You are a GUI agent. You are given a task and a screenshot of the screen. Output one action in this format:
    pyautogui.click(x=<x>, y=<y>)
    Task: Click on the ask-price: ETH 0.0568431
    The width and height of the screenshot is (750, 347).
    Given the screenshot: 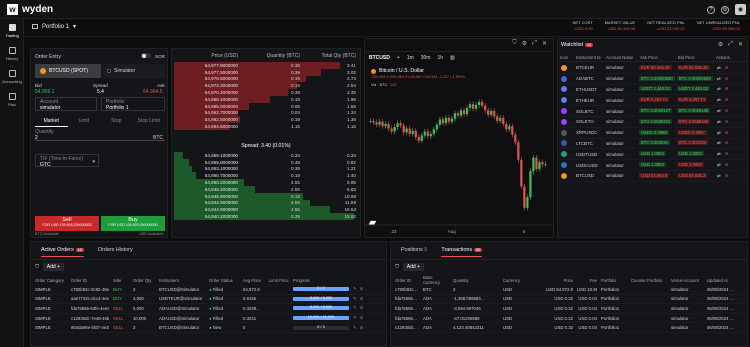 What is the action you would take?
    pyautogui.click(x=656, y=121)
    